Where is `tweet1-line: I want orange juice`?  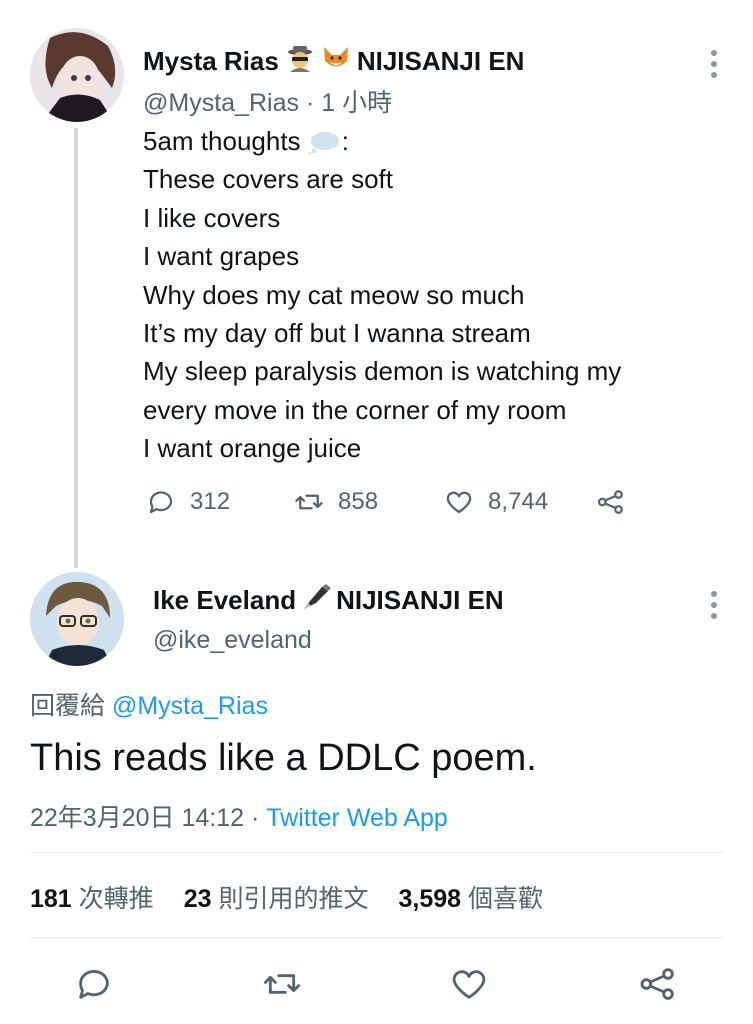 tweet1-line: I want orange juice is located at coordinates (252, 448).